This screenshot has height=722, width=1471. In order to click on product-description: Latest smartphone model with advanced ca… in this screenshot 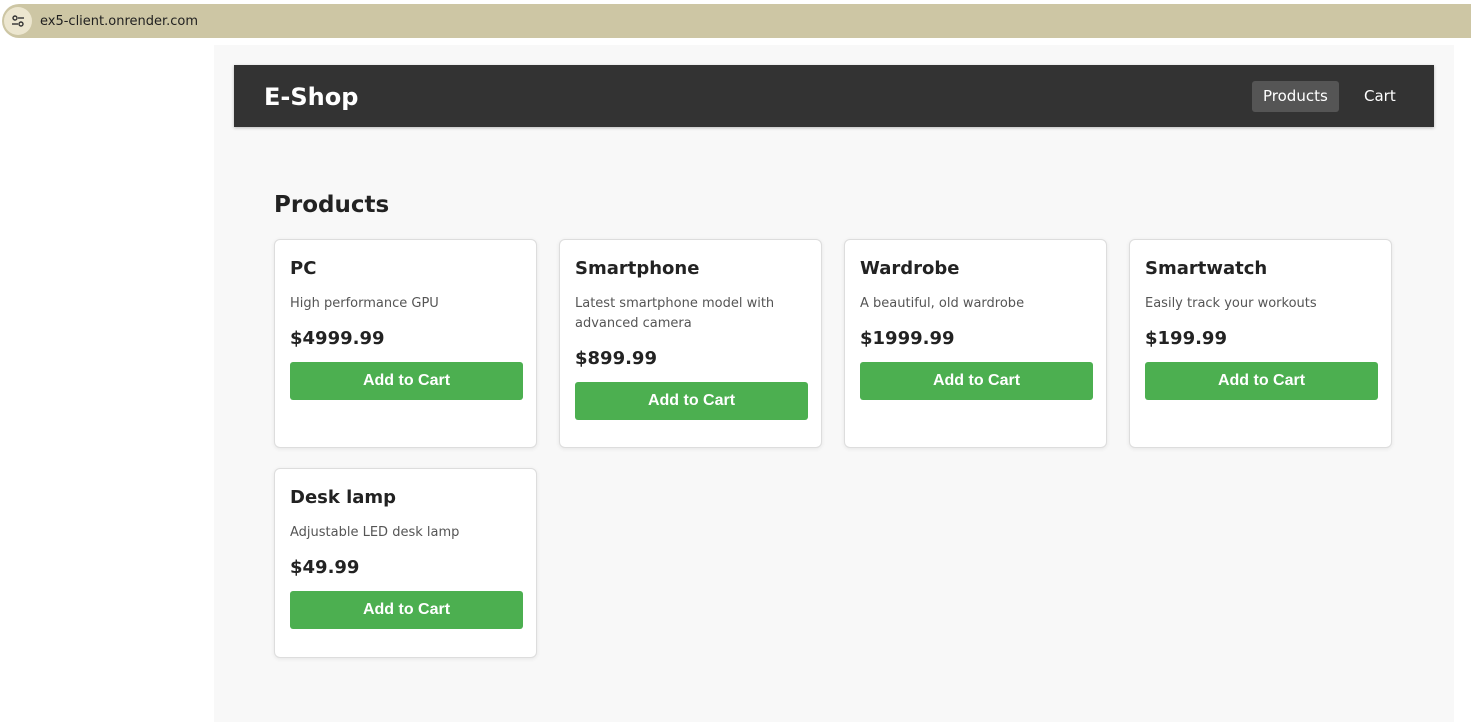, I will do `click(675, 313)`.